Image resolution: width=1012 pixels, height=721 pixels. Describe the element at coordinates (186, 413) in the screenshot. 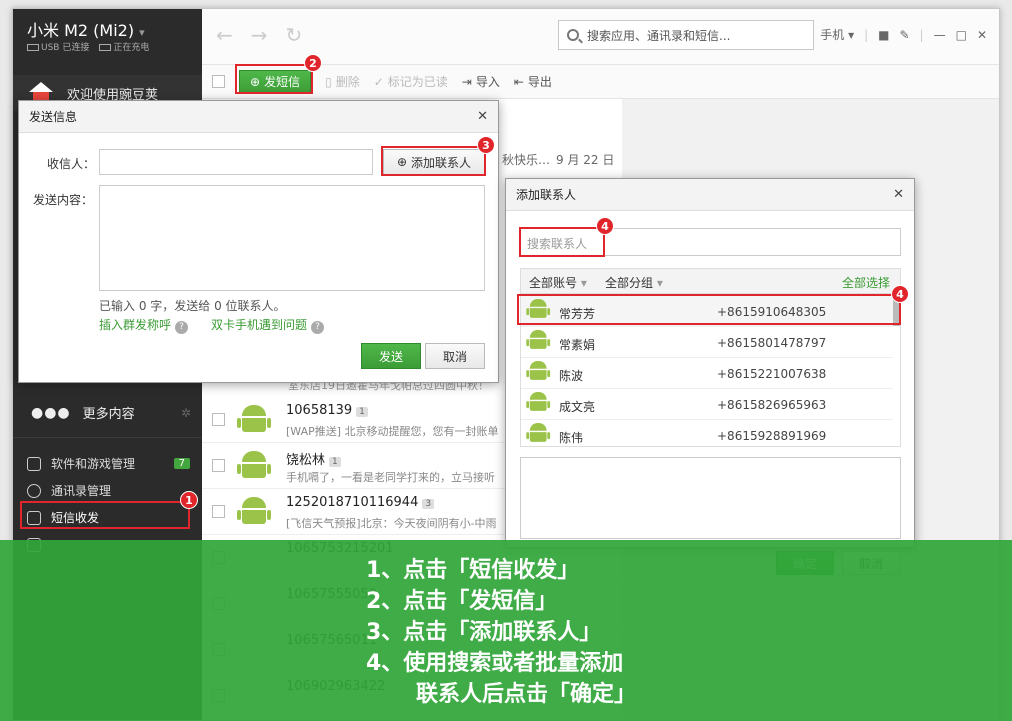

I see `gear-icon: ✲` at that location.